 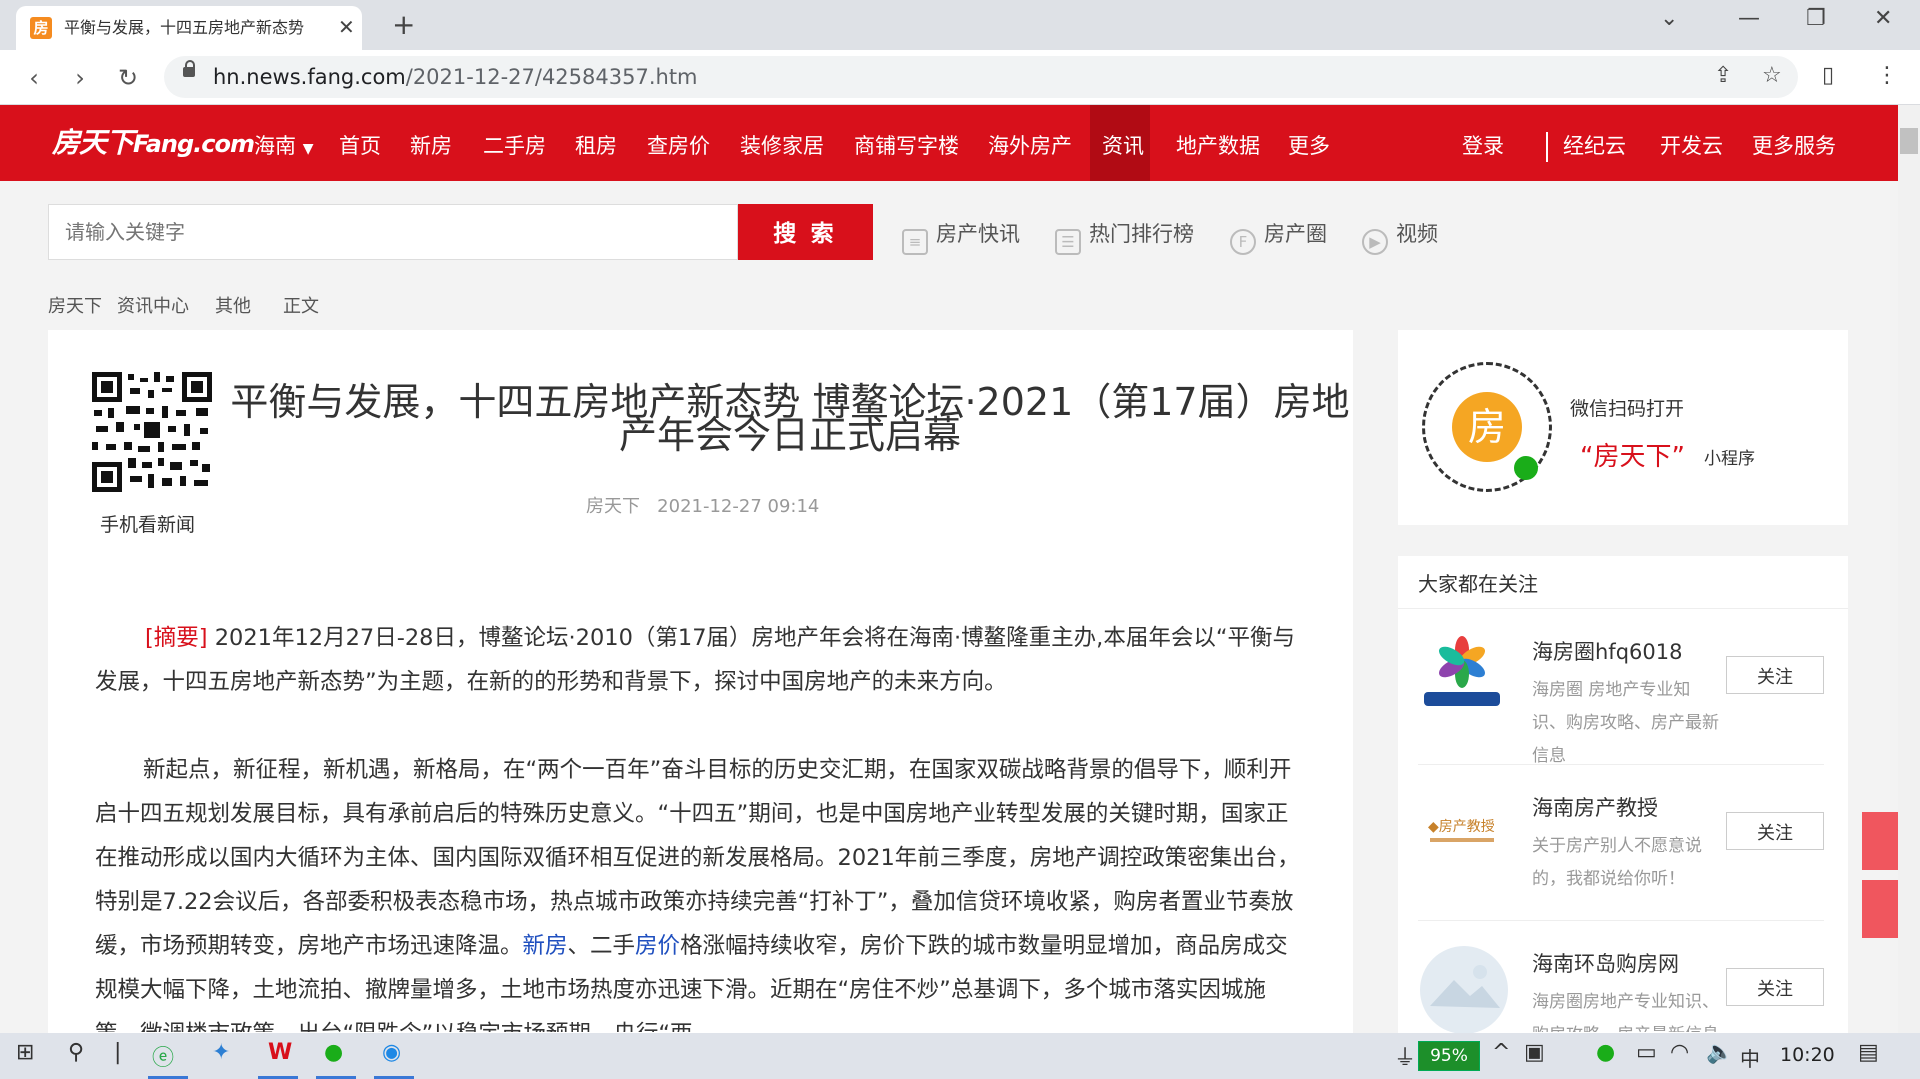 I want to click on nav-item-home: 首页, so click(x=360, y=146).